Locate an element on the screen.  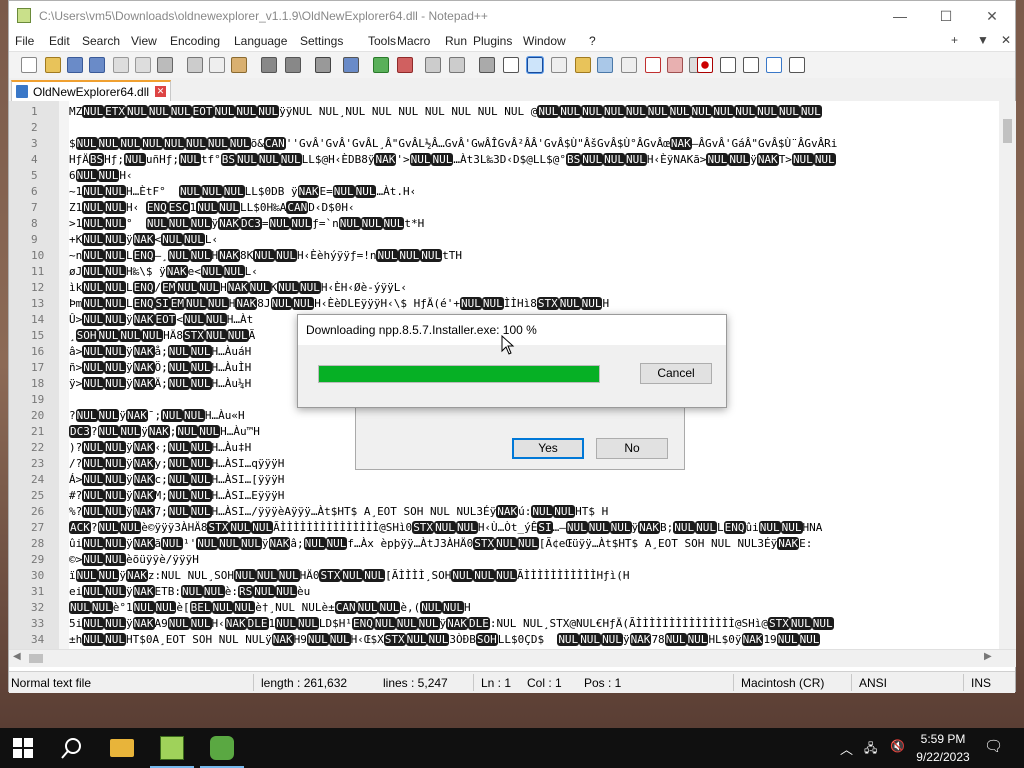
status-lines: lines : 5,247 is located at coordinates (415, 683).